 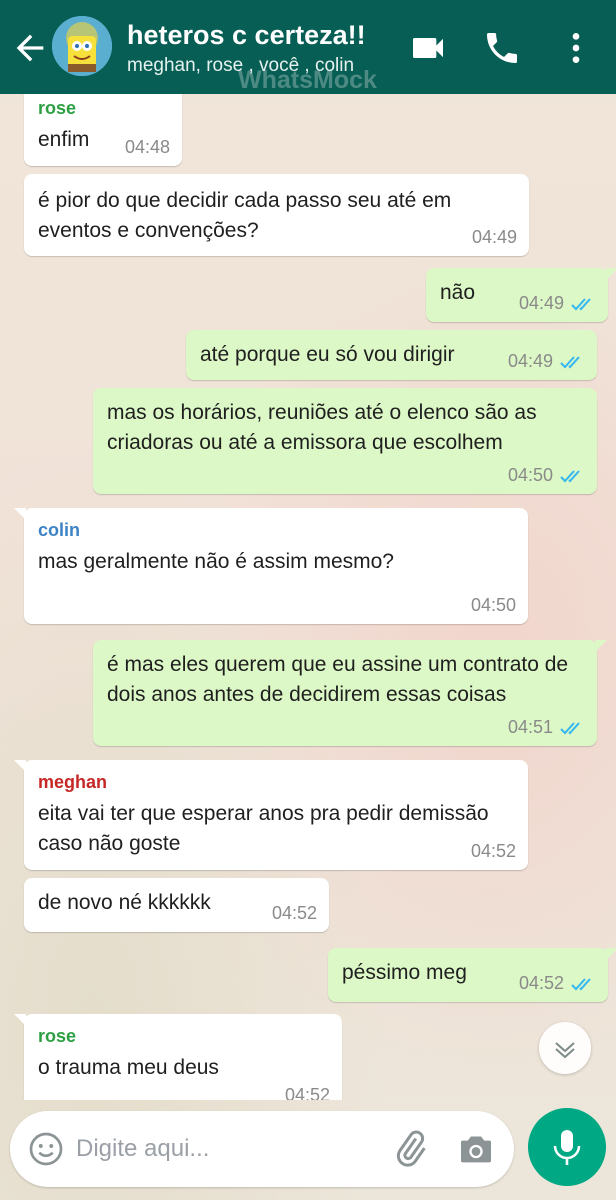 I want to click on video-call-icon, so click(x=428, y=48).